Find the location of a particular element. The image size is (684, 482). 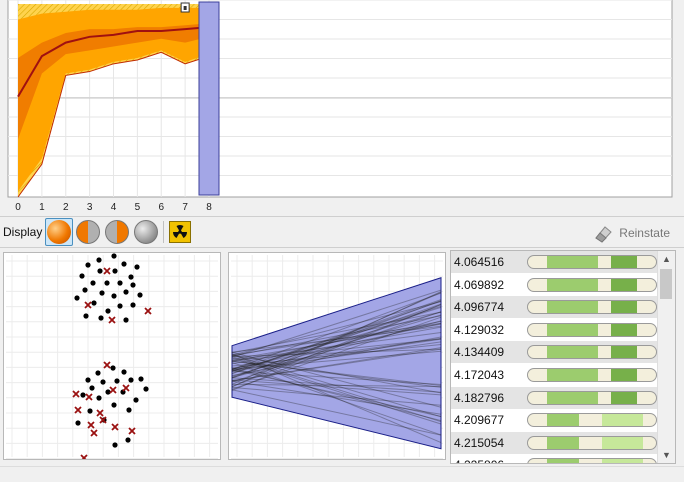

list-item-value: 4.069892 is located at coordinates (479, 284).